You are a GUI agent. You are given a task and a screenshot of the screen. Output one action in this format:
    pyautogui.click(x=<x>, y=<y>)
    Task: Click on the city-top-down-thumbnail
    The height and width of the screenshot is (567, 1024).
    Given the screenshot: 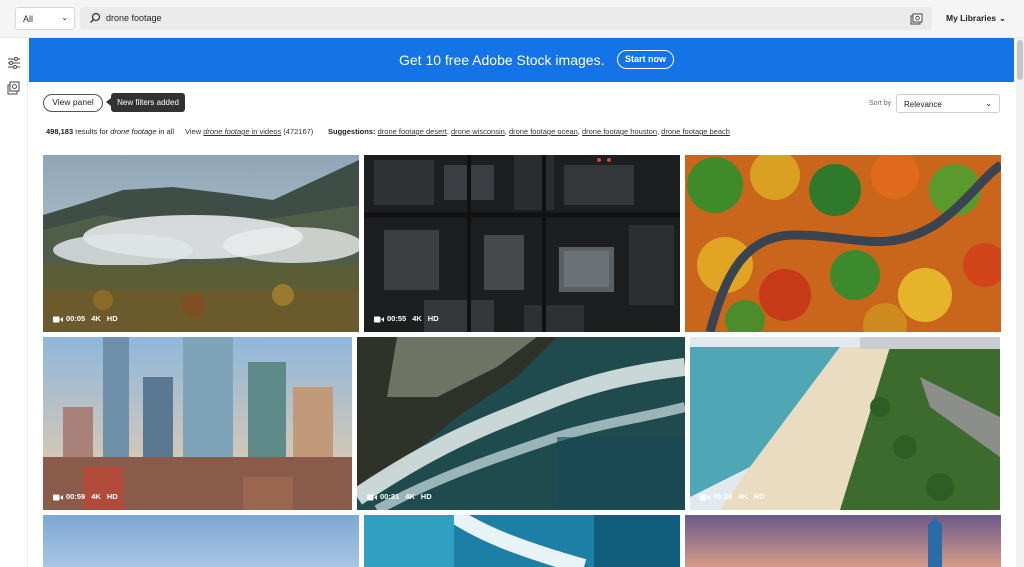 What is the action you would take?
    pyautogui.click(x=522, y=243)
    